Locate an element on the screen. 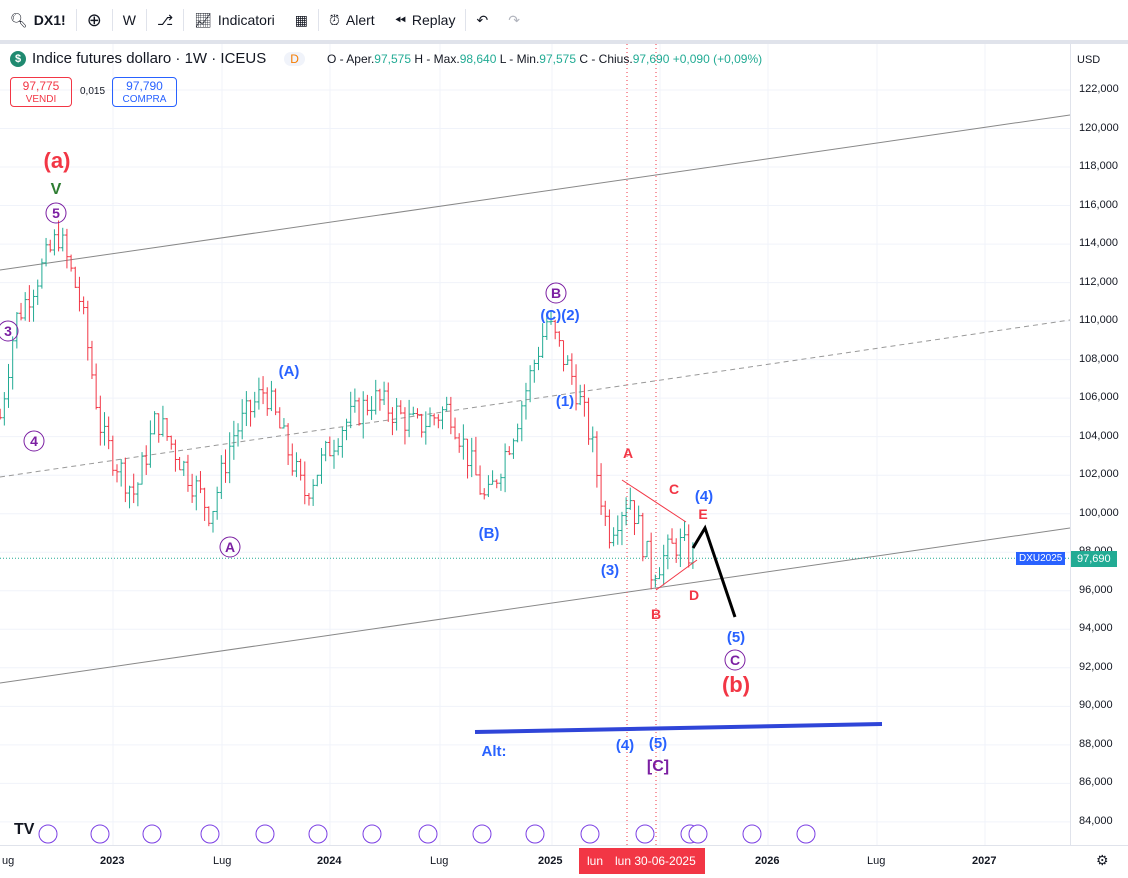  layouts-button: ▦ is located at coordinates (301, 20).